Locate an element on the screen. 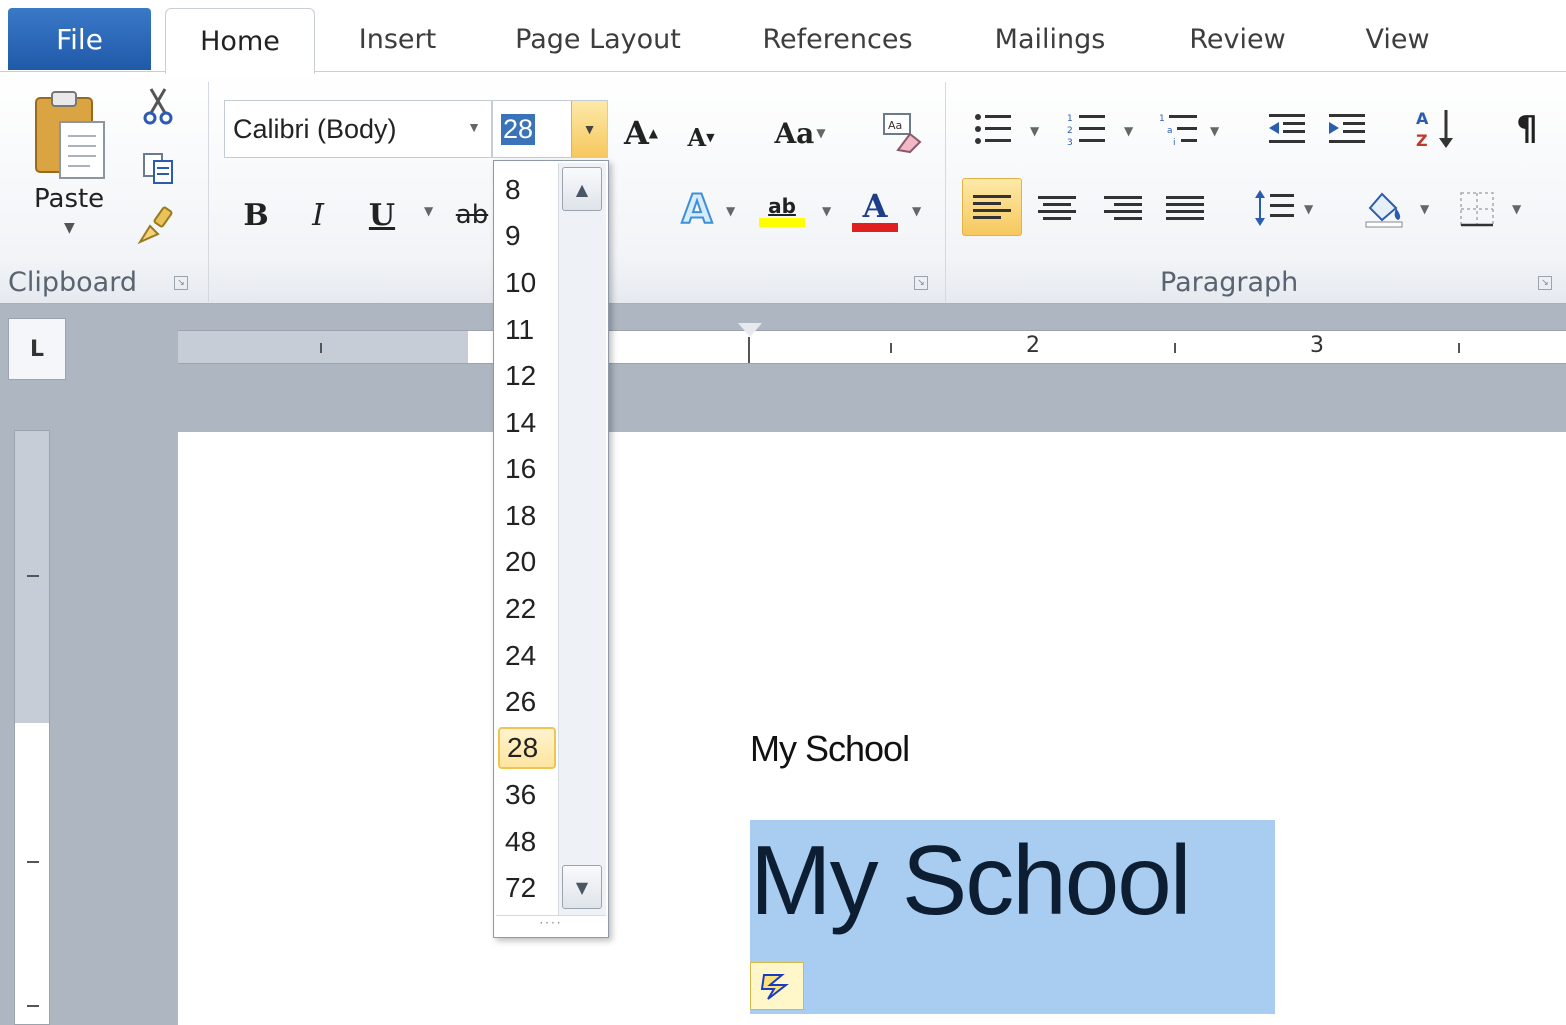 This screenshot has height=1025, width=1566. clear-formatting-icon: Aa is located at coordinates (902, 132).